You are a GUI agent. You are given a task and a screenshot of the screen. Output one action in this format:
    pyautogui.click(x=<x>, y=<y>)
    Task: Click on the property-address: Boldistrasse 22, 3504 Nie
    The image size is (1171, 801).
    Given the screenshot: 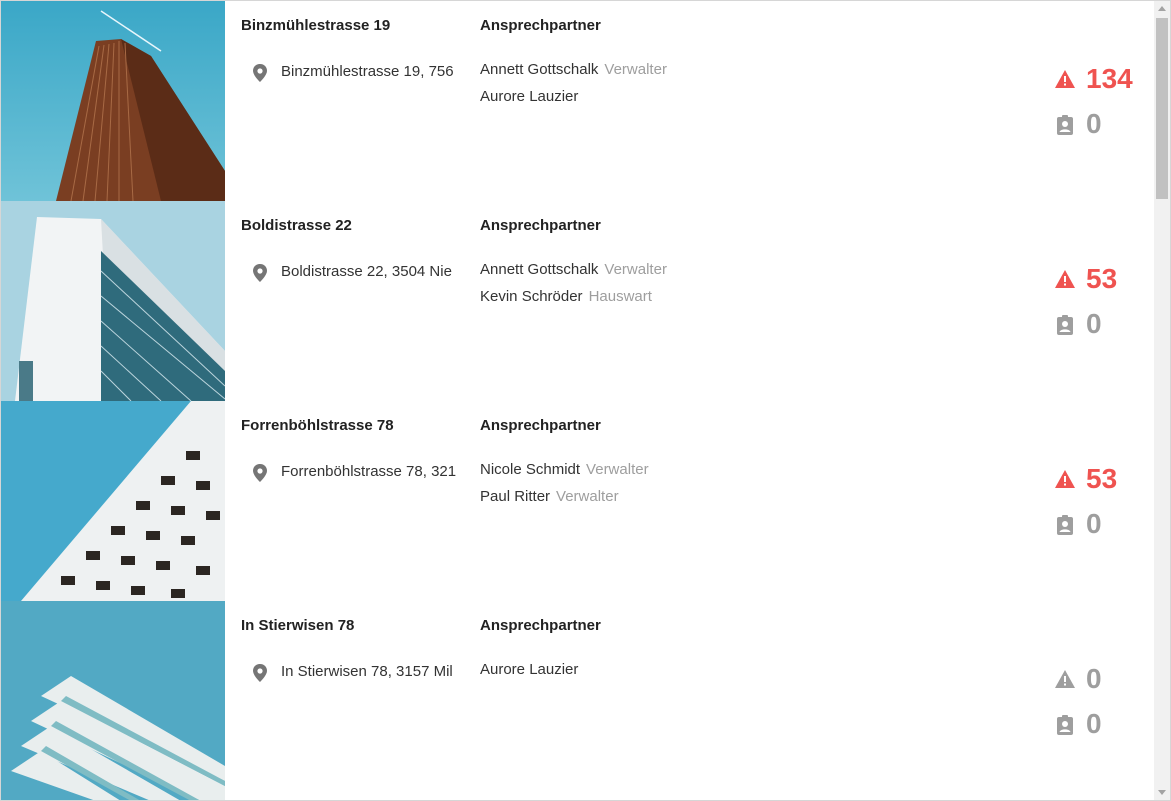 What is the action you would take?
    pyautogui.click(x=358, y=273)
    